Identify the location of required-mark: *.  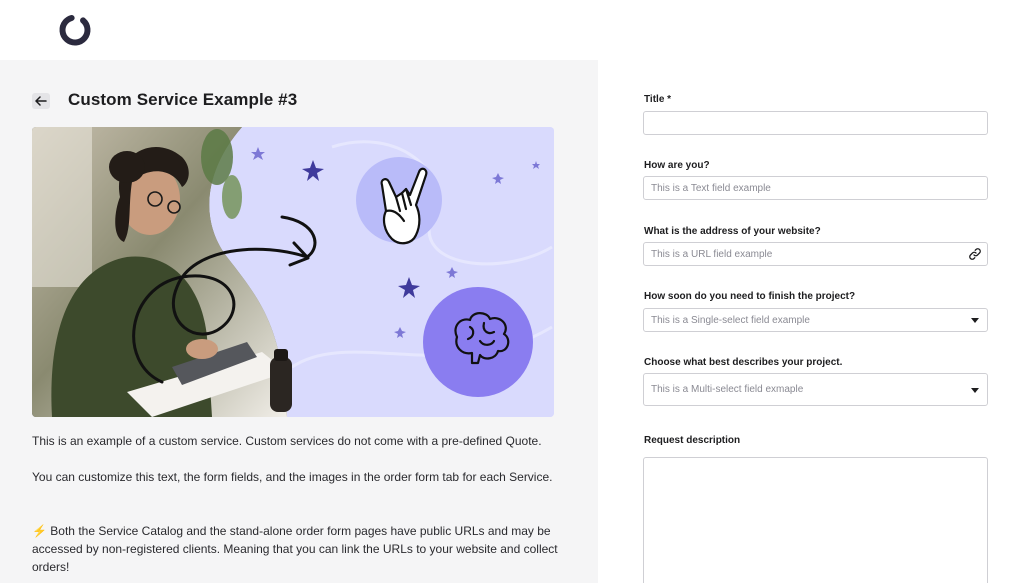
(669, 99).